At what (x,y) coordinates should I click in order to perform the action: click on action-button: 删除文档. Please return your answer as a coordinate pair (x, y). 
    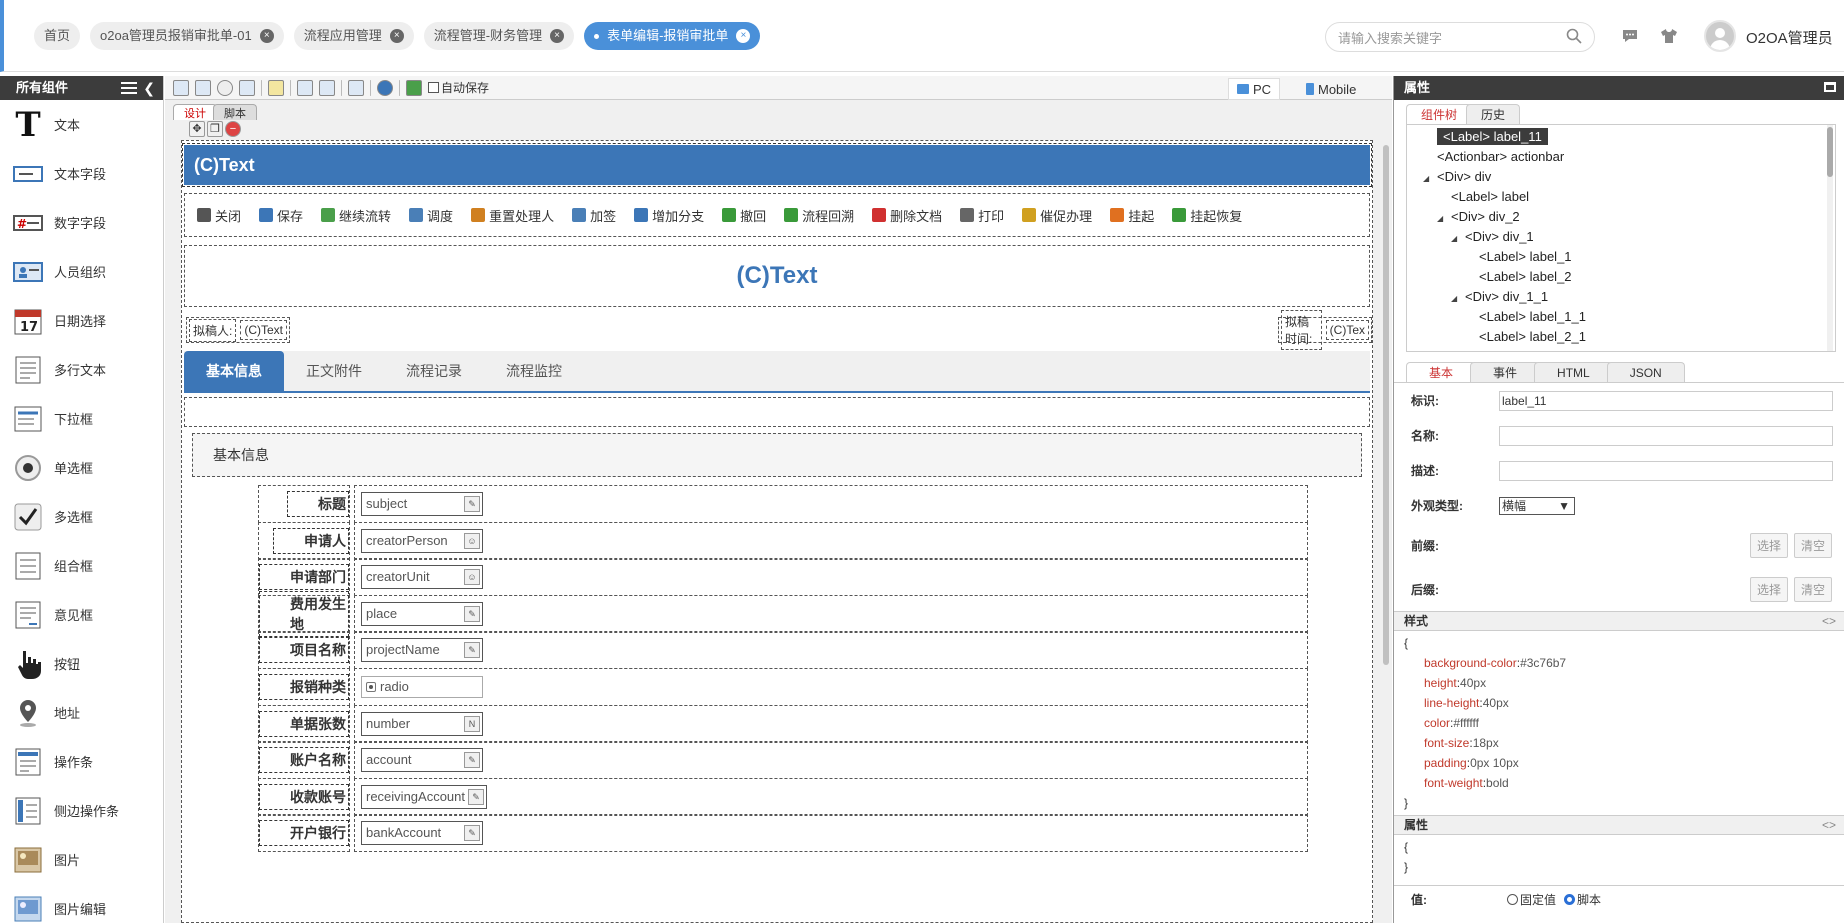
    Looking at the image, I should click on (907, 215).